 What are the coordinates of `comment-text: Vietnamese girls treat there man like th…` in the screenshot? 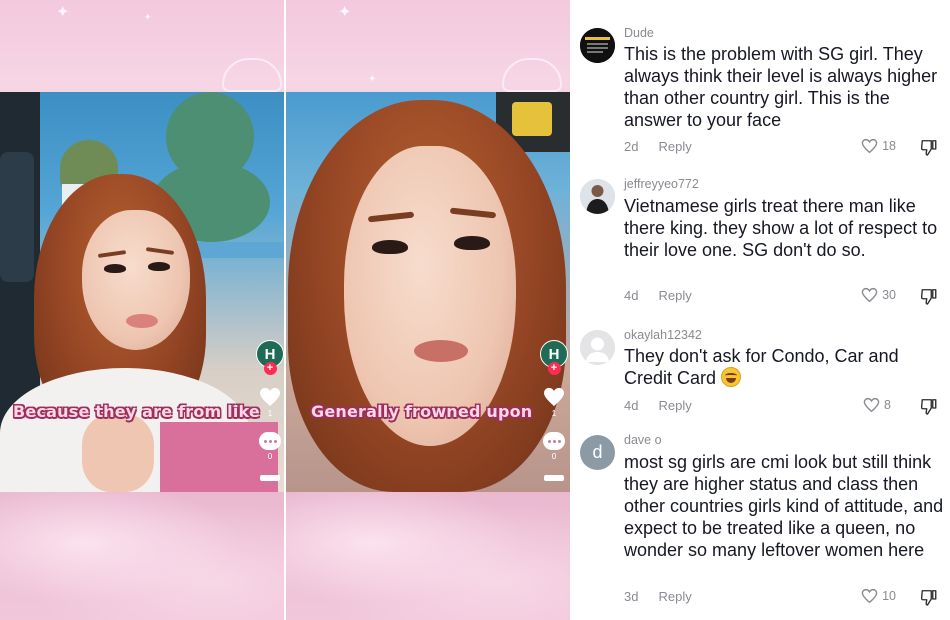 It's located at (781, 228).